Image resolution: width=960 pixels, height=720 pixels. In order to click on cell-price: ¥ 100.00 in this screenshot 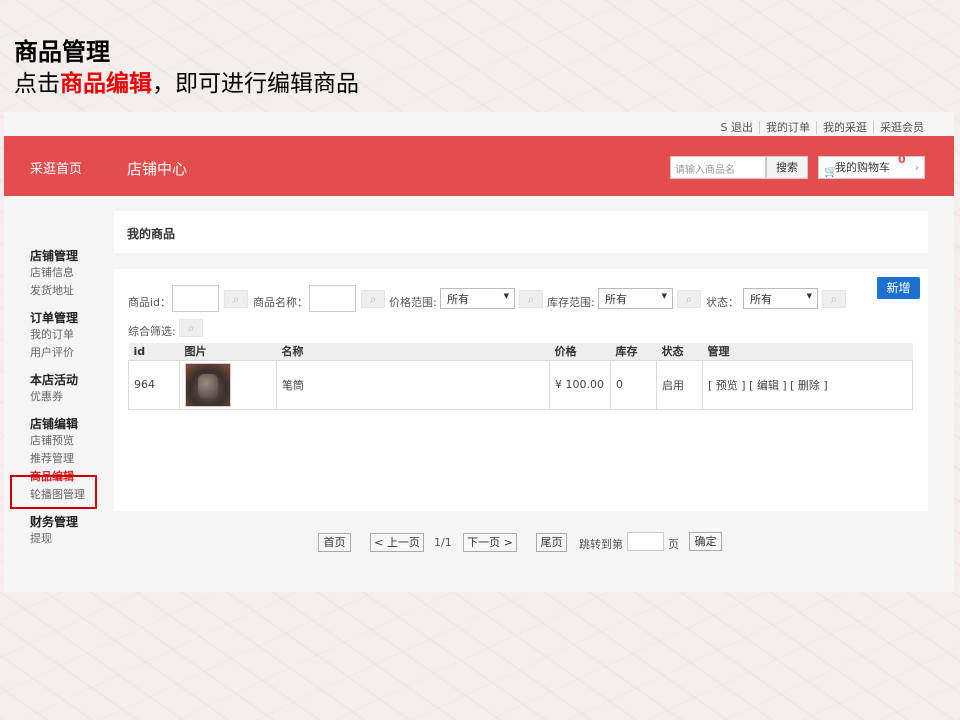, I will do `click(580, 384)`.